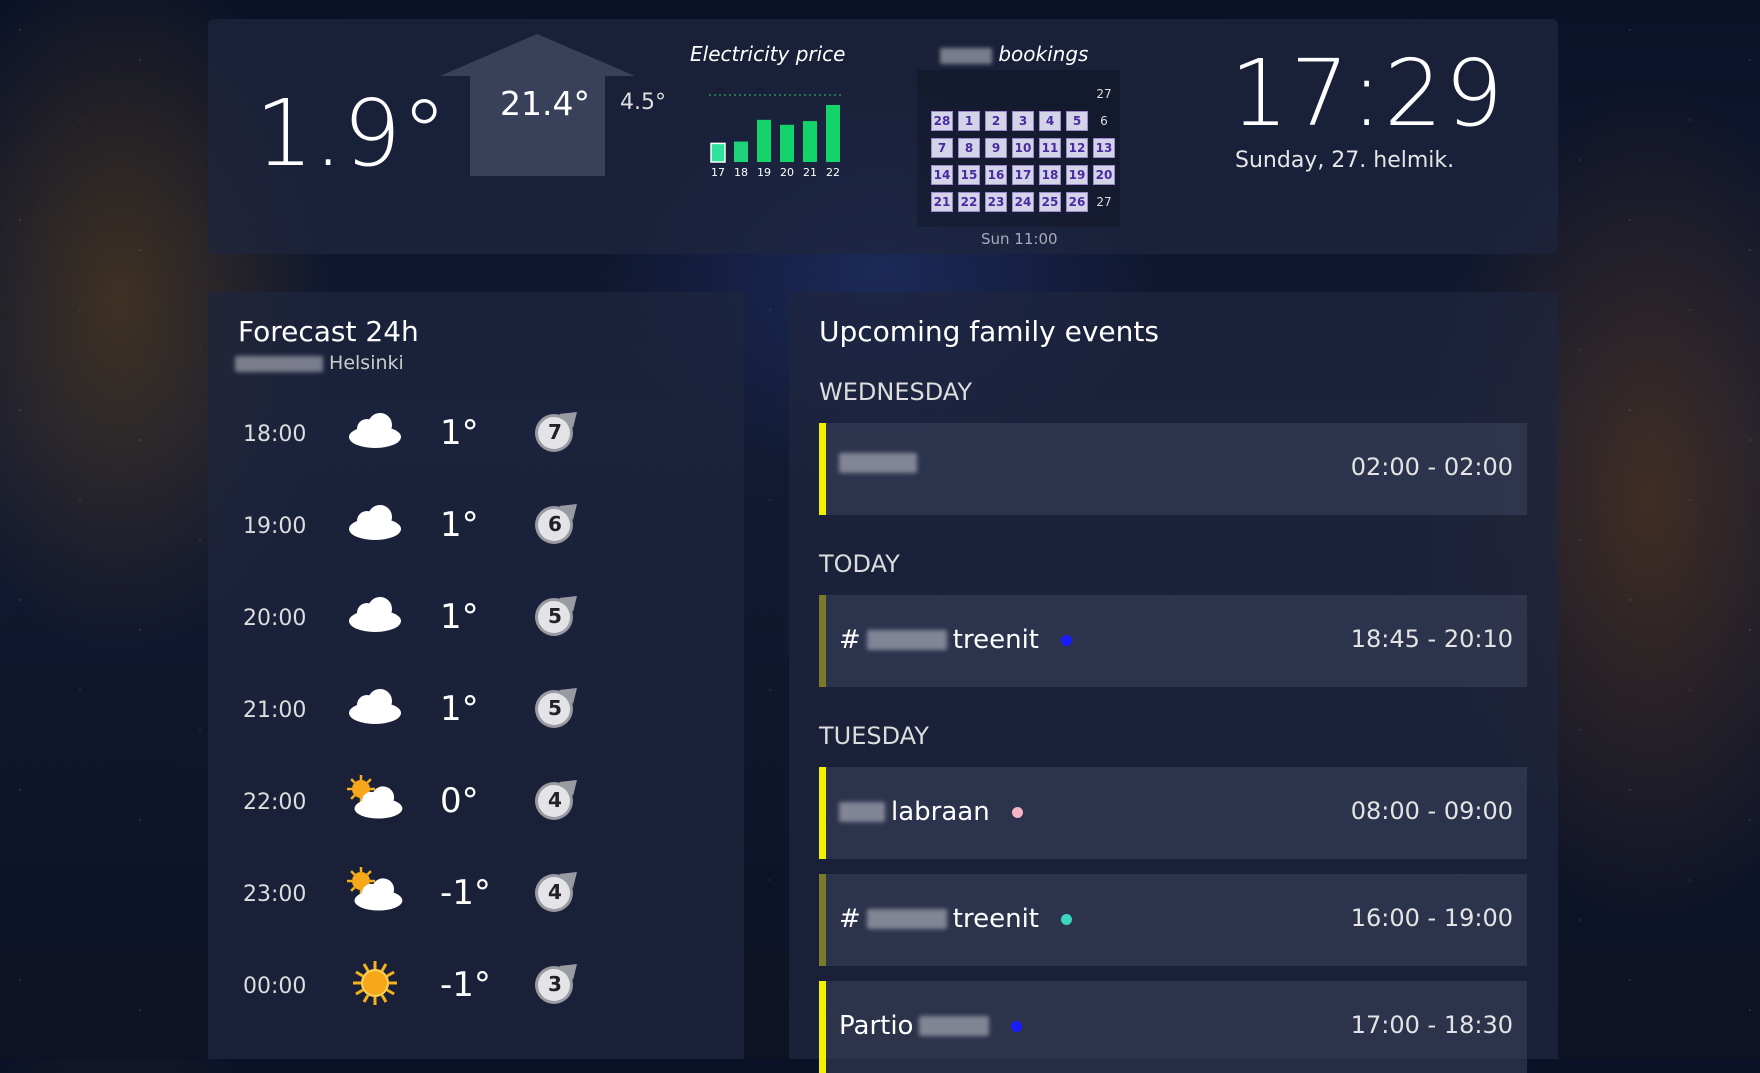 This screenshot has width=1760, height=1073. I want to click on calendar-day-booked: 26, so click(1077, 202).